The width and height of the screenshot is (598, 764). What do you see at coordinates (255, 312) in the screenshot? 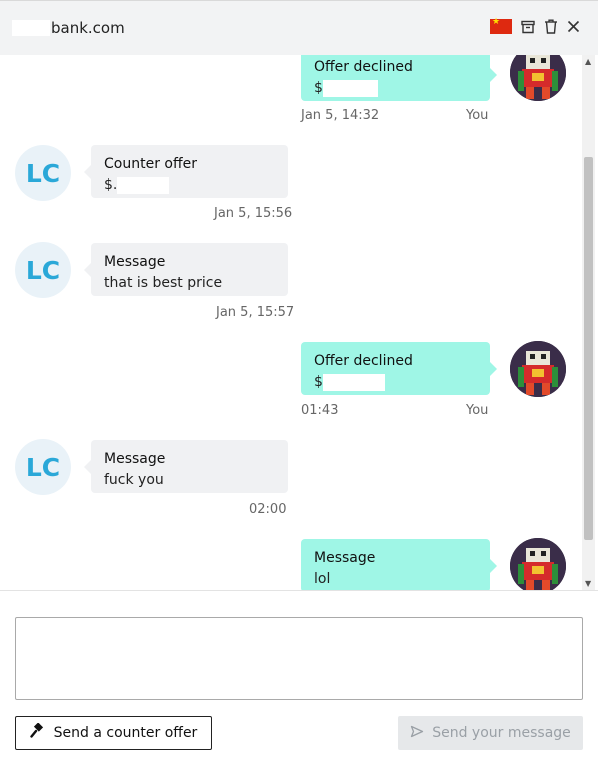
I see `message-time: Jan 5, 15:57` at bounding box center [255, 312].